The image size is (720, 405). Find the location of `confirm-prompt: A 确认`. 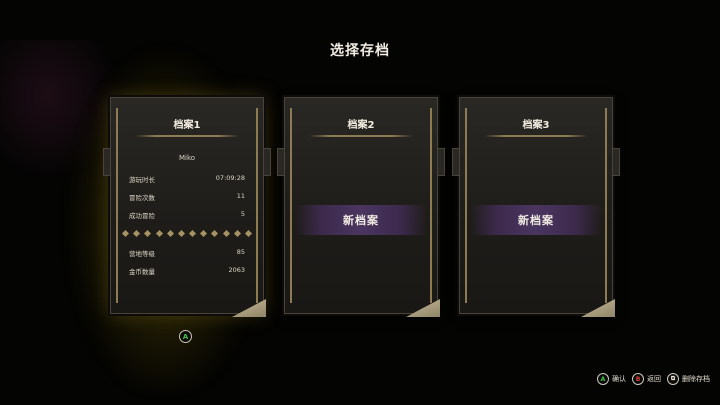

confirm-prompt: A 确认 is located at coordinates (611, 379).